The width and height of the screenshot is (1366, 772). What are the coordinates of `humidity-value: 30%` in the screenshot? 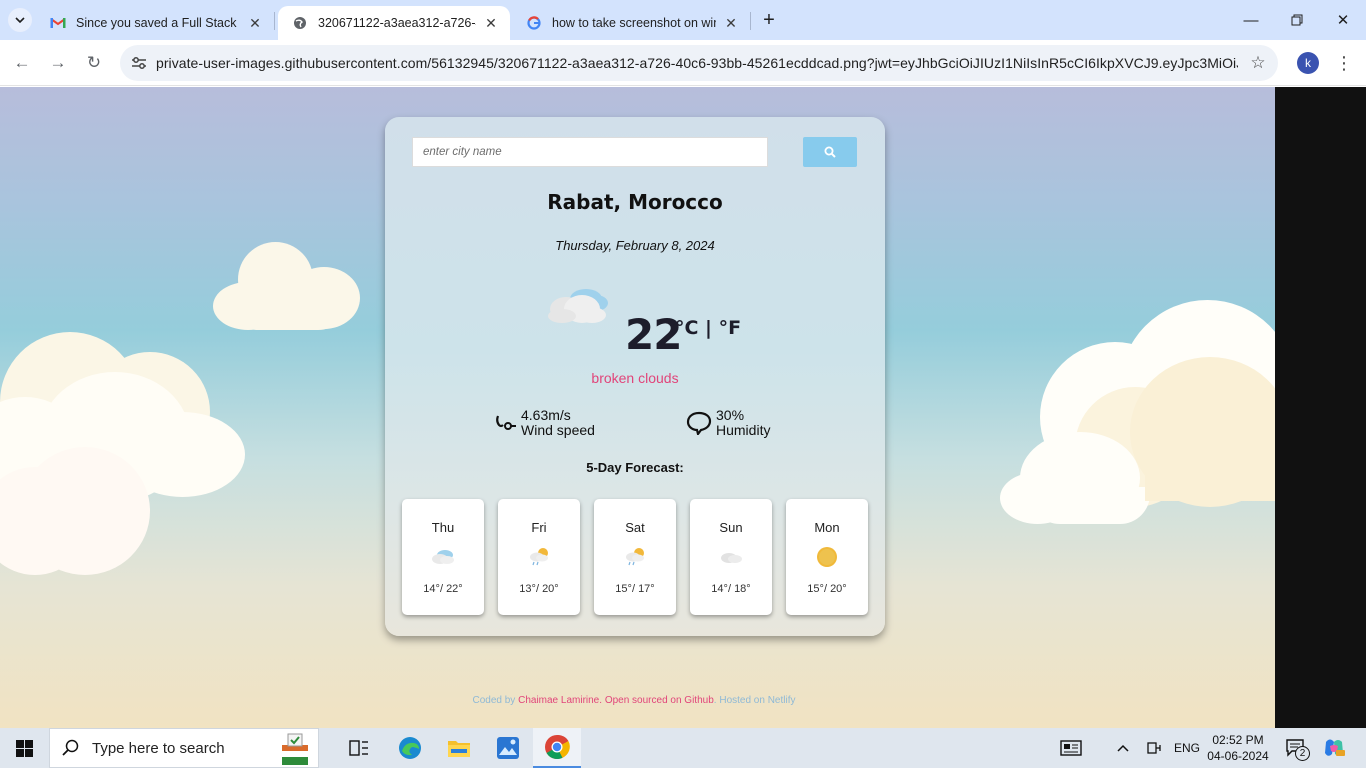 It's located at (730, 415).